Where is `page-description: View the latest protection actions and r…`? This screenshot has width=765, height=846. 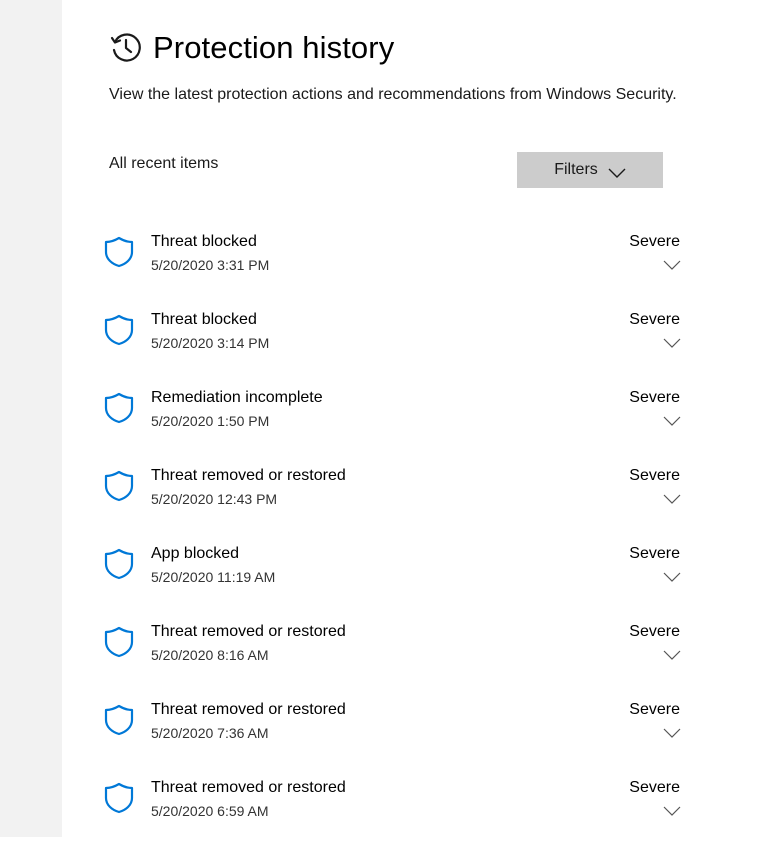
page-description: View the latest protection actions and r… is located at coordinates (393, 94).